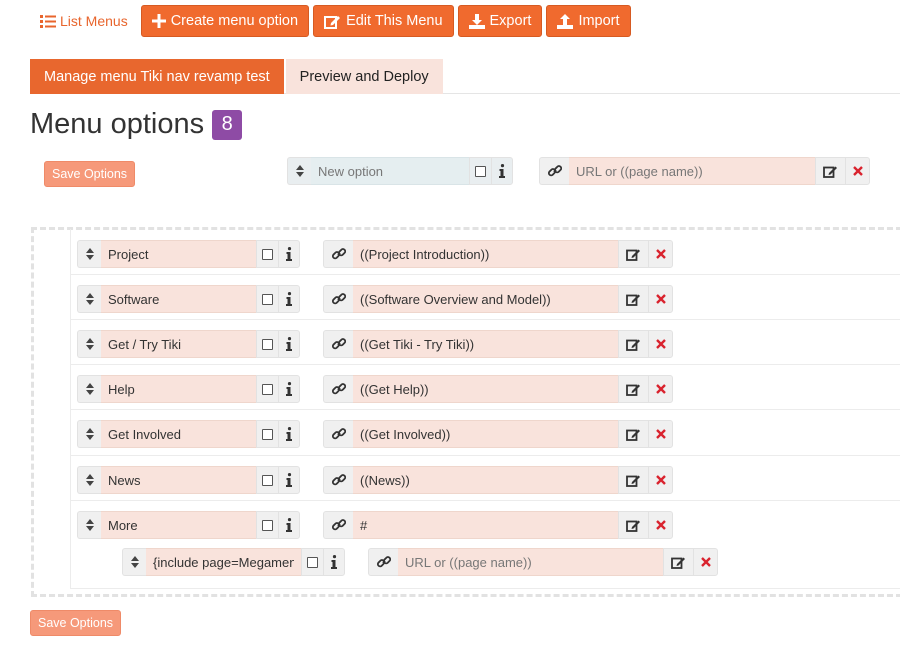 The height and width of the screenshot is (651, 900). Describe the element at coordinates (90, 174) in the screenshot. I see `save-options-button-top: Save Options` at that location.